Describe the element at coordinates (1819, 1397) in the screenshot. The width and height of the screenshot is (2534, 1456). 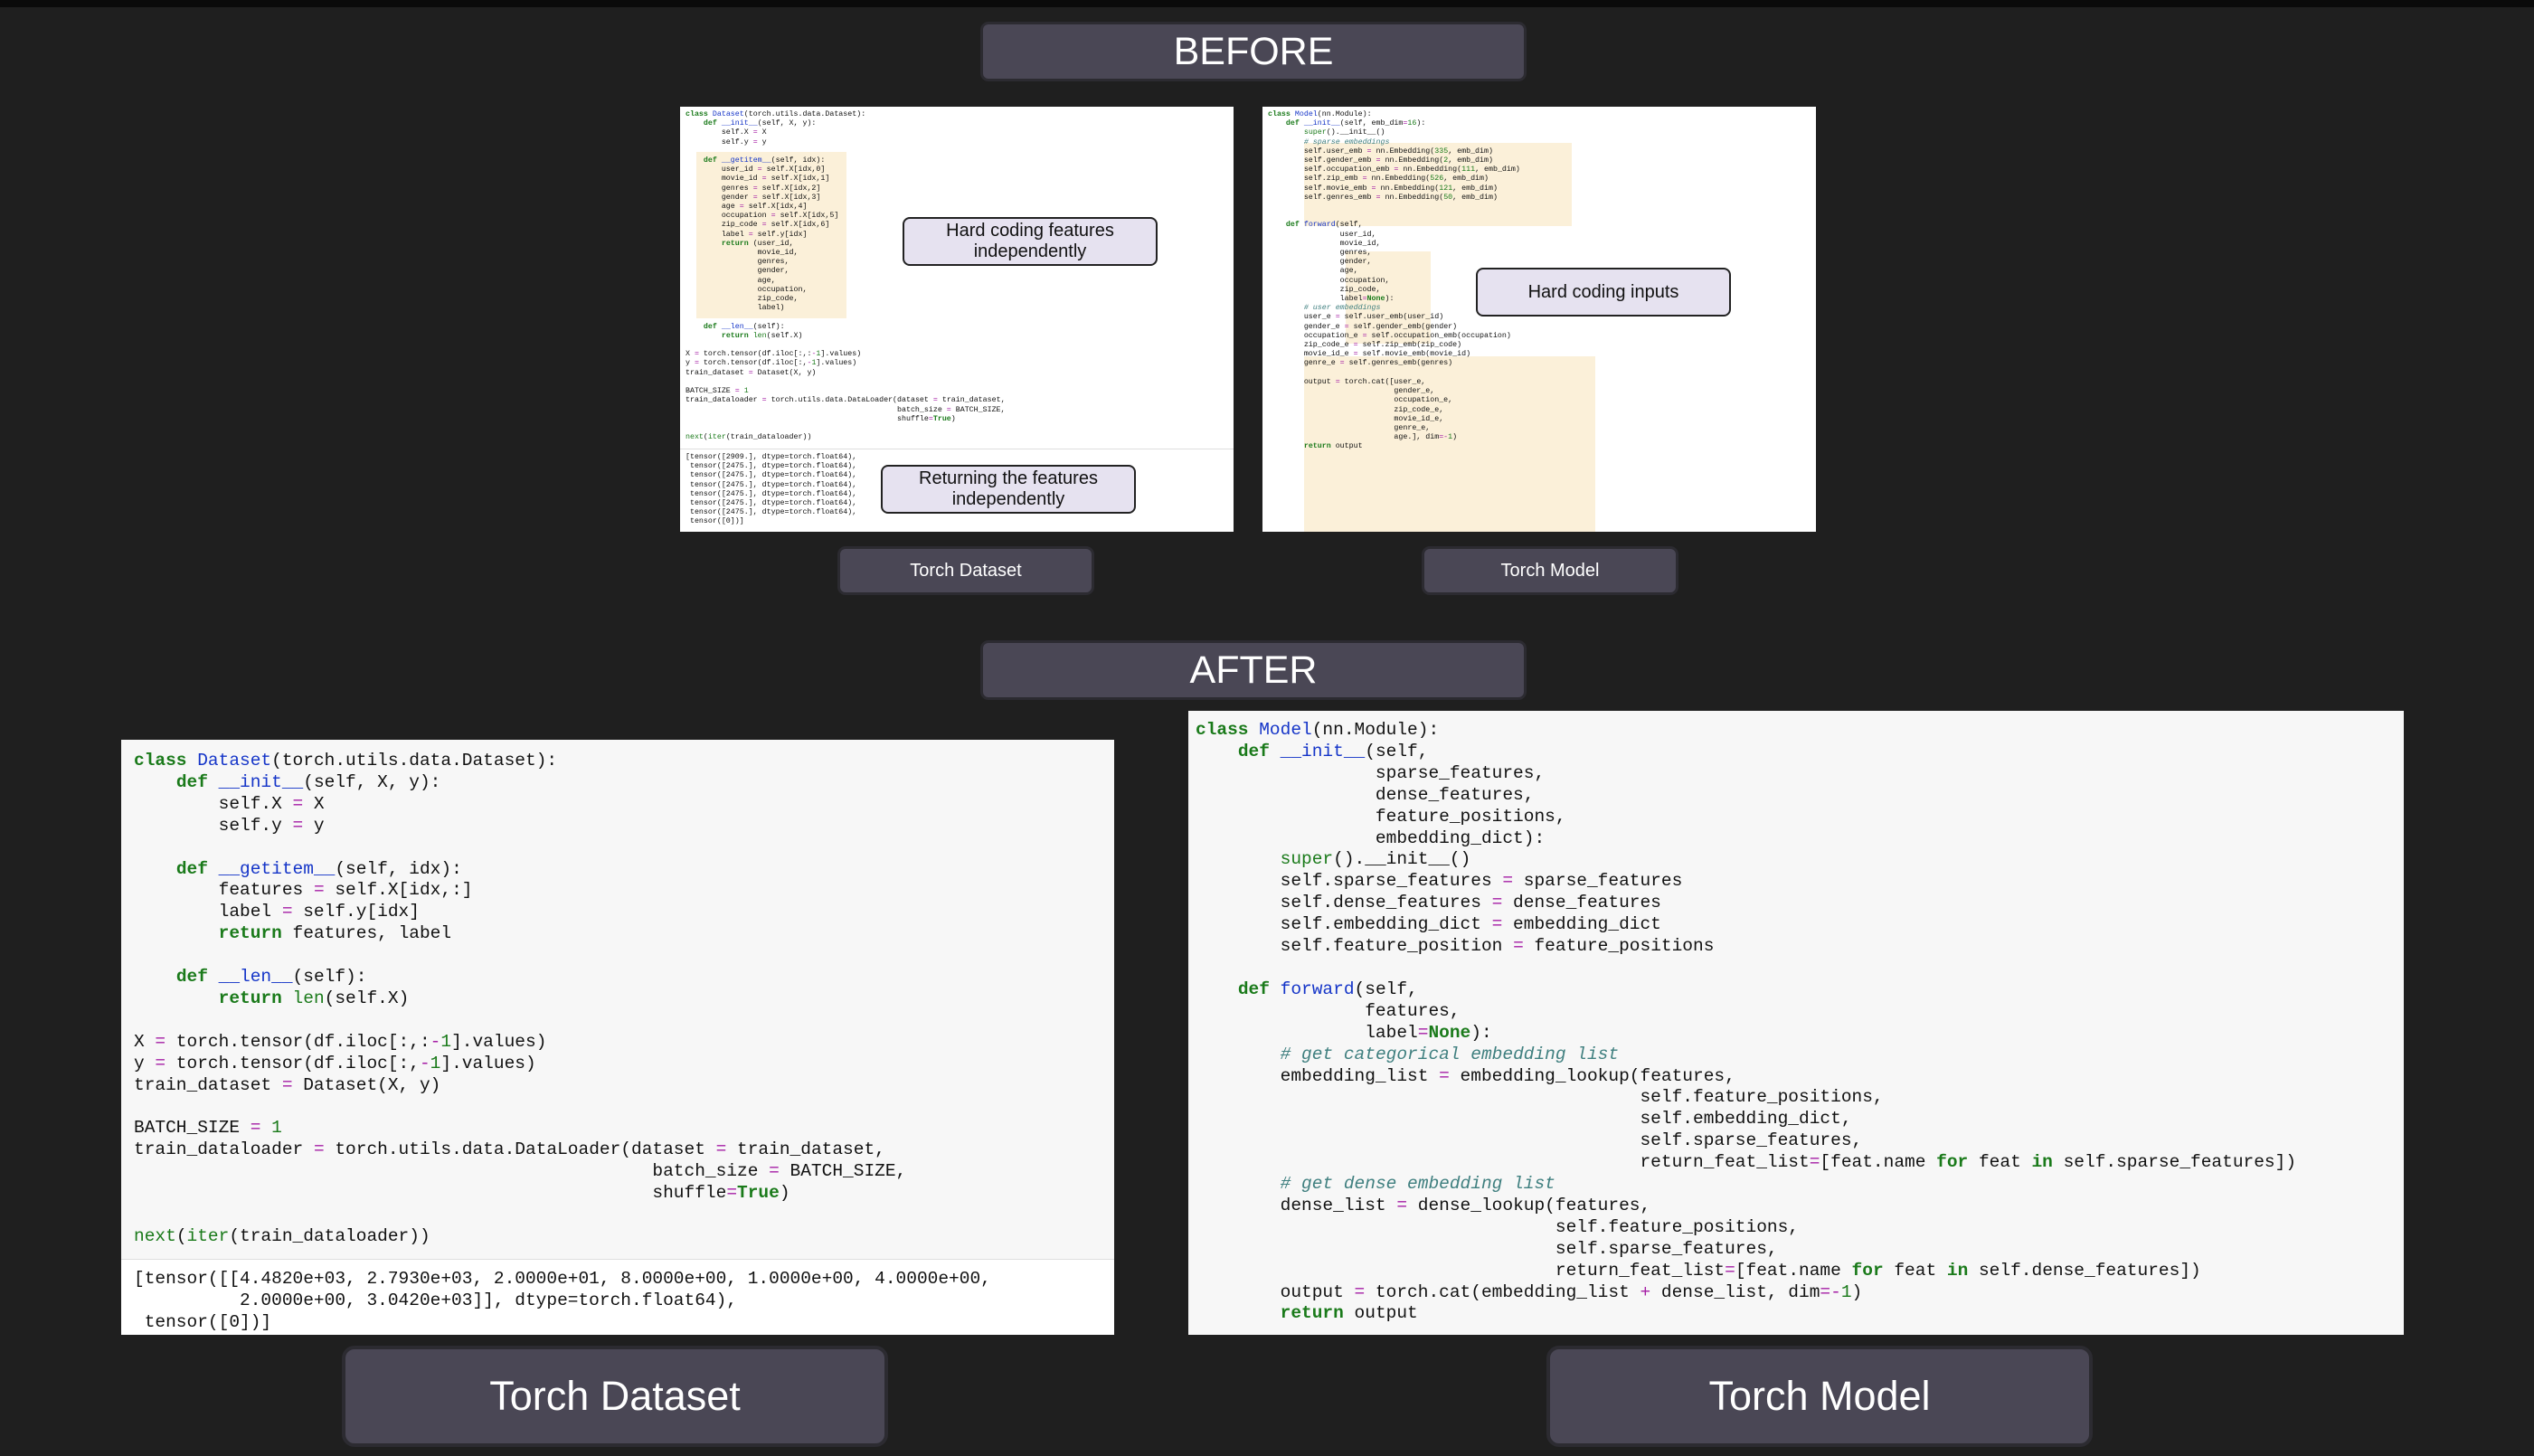
I see `after-model-caption: Torch Model` at that location.